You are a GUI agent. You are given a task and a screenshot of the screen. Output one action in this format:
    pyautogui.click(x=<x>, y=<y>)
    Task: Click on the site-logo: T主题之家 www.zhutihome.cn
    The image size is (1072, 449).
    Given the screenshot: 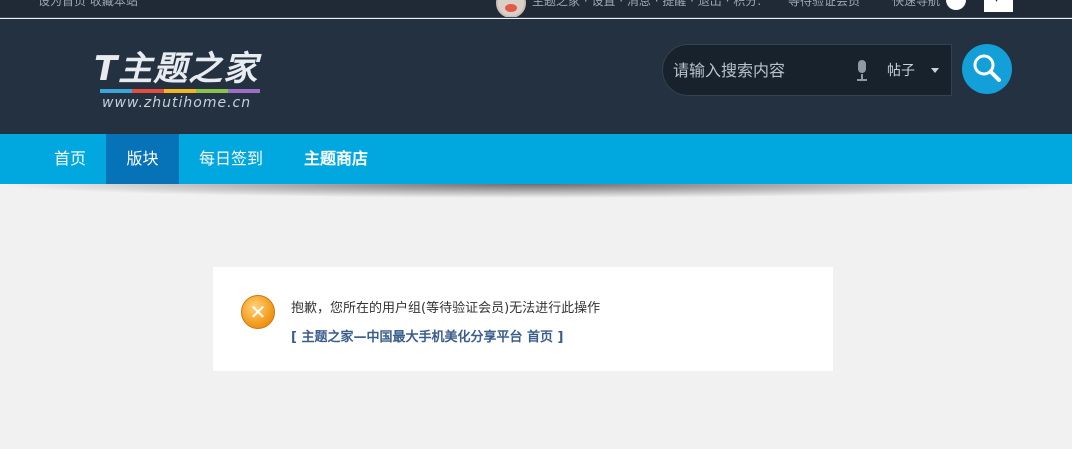 What is the action you would take?
    pyautogui.click(x=181, y=79)
    